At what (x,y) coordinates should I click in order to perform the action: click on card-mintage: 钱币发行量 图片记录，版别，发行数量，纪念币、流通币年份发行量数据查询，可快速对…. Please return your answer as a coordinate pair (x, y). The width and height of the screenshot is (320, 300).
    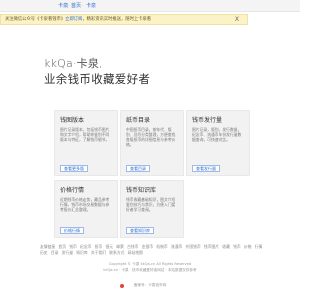
    Looking at the image, I should click on (218, 143).